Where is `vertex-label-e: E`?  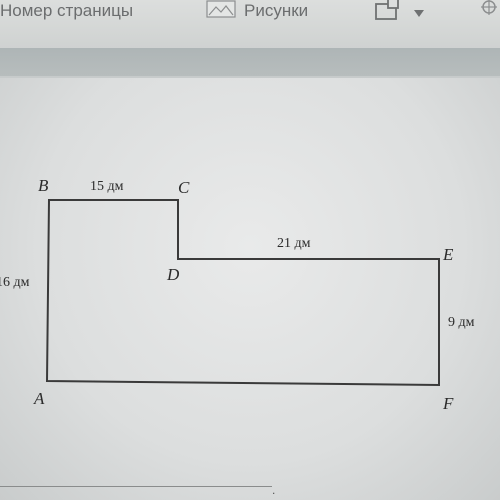
vertex-label-e: E is located at coordinates (448, 254).